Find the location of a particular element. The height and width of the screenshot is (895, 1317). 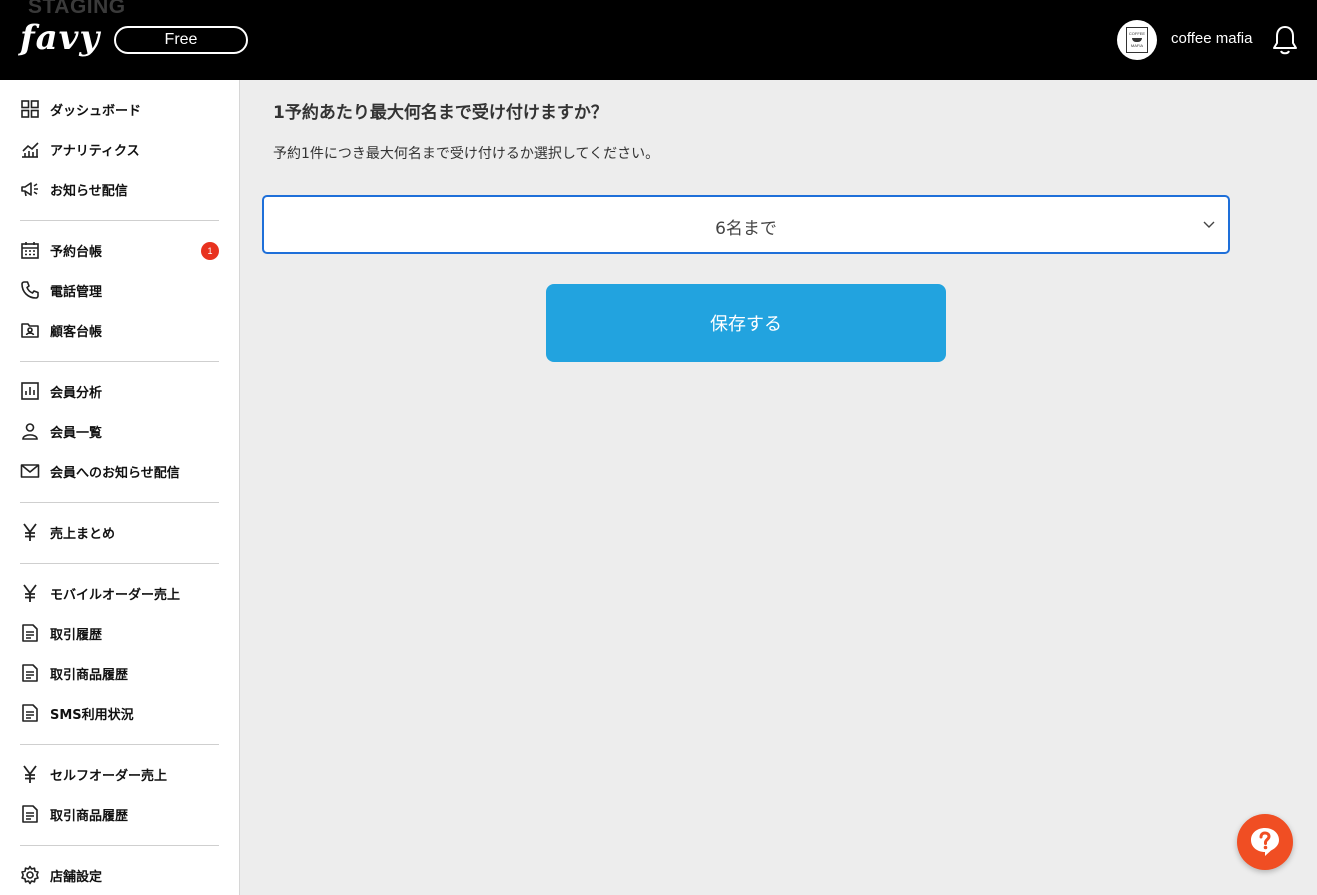

environment-label: STAGING is located at coordinates (77, 9).